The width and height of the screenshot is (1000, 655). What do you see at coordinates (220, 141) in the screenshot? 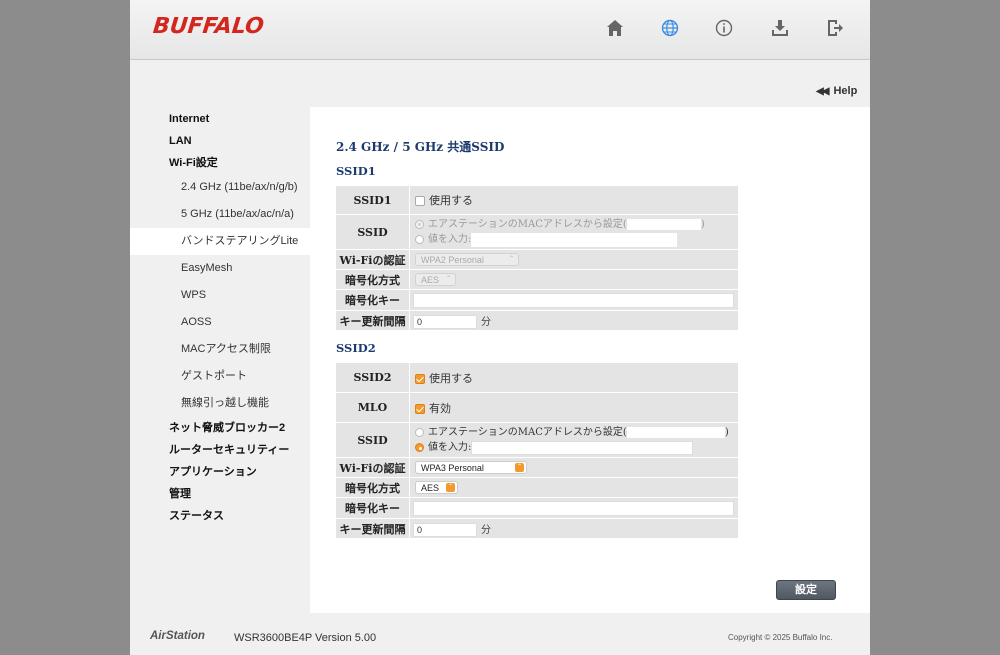
I see `sidebar-item-1: LAN` at bounding box center [220, 141].